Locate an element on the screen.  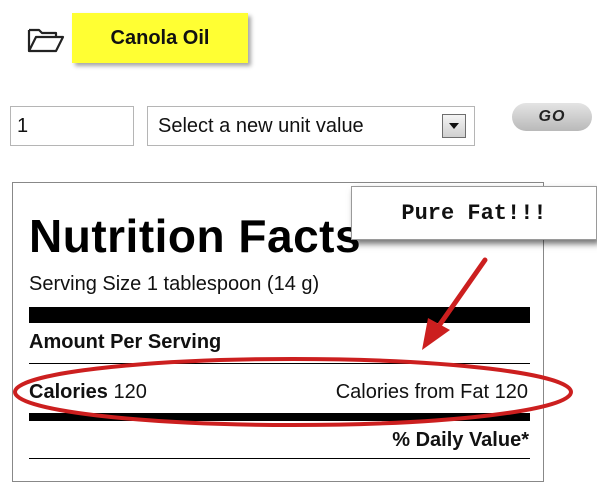
serving-size: Serving Size 1 tablespoon (14 g) is located at coordinates (174, 284).